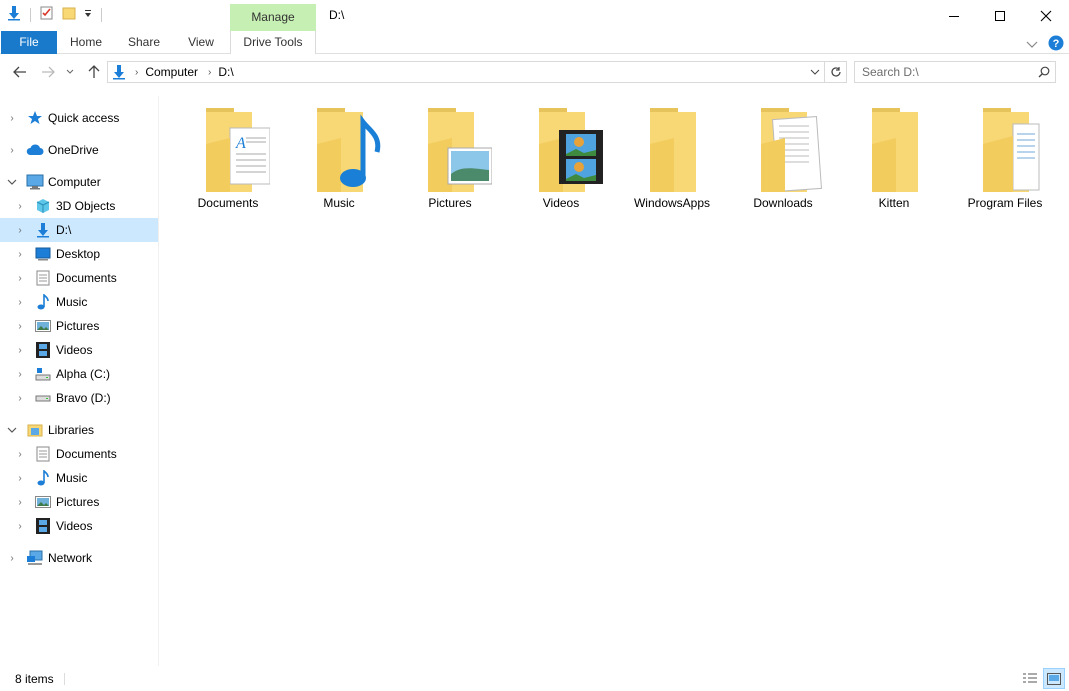 This screenshot has height=691, width=1069. Describe the element at coordinates (1044, 72) in the screenshot. I see `search-icon` at that location.